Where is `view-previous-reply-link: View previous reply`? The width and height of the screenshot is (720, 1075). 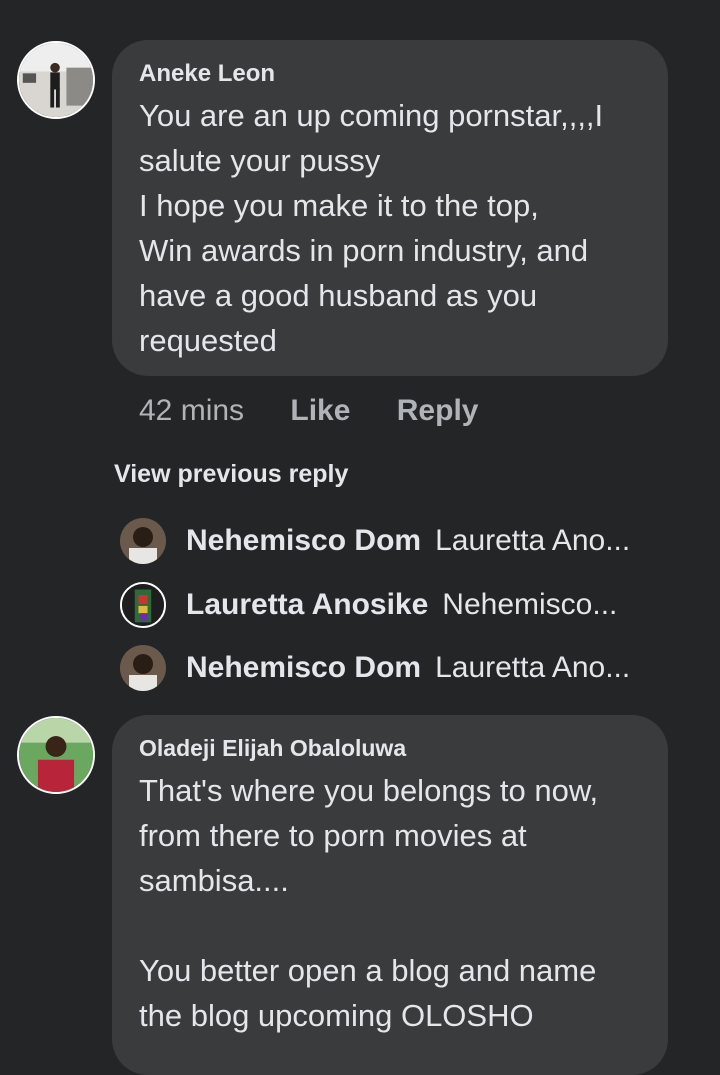
view-previous-reply-link: View previous reply is located at coordinates (231, 474).